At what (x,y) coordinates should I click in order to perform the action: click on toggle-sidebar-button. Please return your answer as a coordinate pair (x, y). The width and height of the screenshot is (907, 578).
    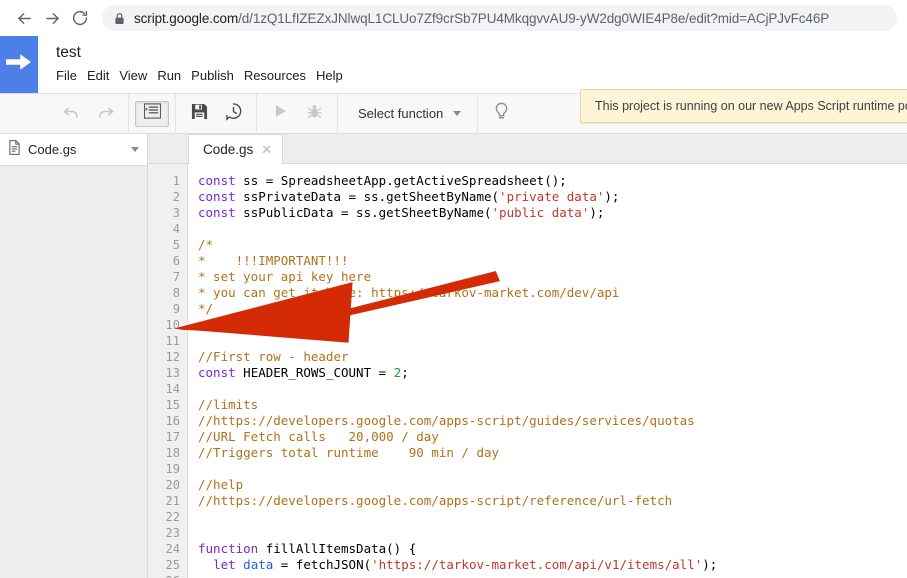
    Looking at the image, I should click on (152, 113).